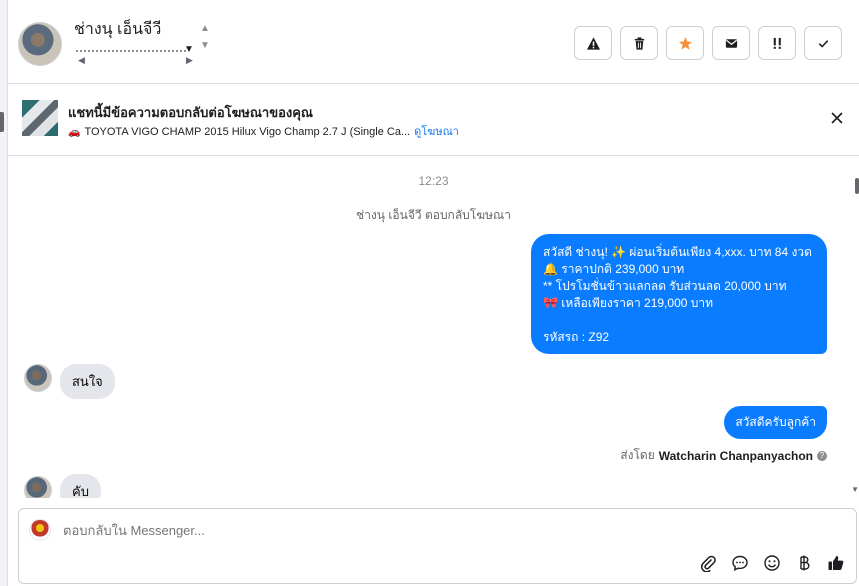 The image size is (859, 586). I want to click on scroll-left-icon: ◀, so click(81, 60).